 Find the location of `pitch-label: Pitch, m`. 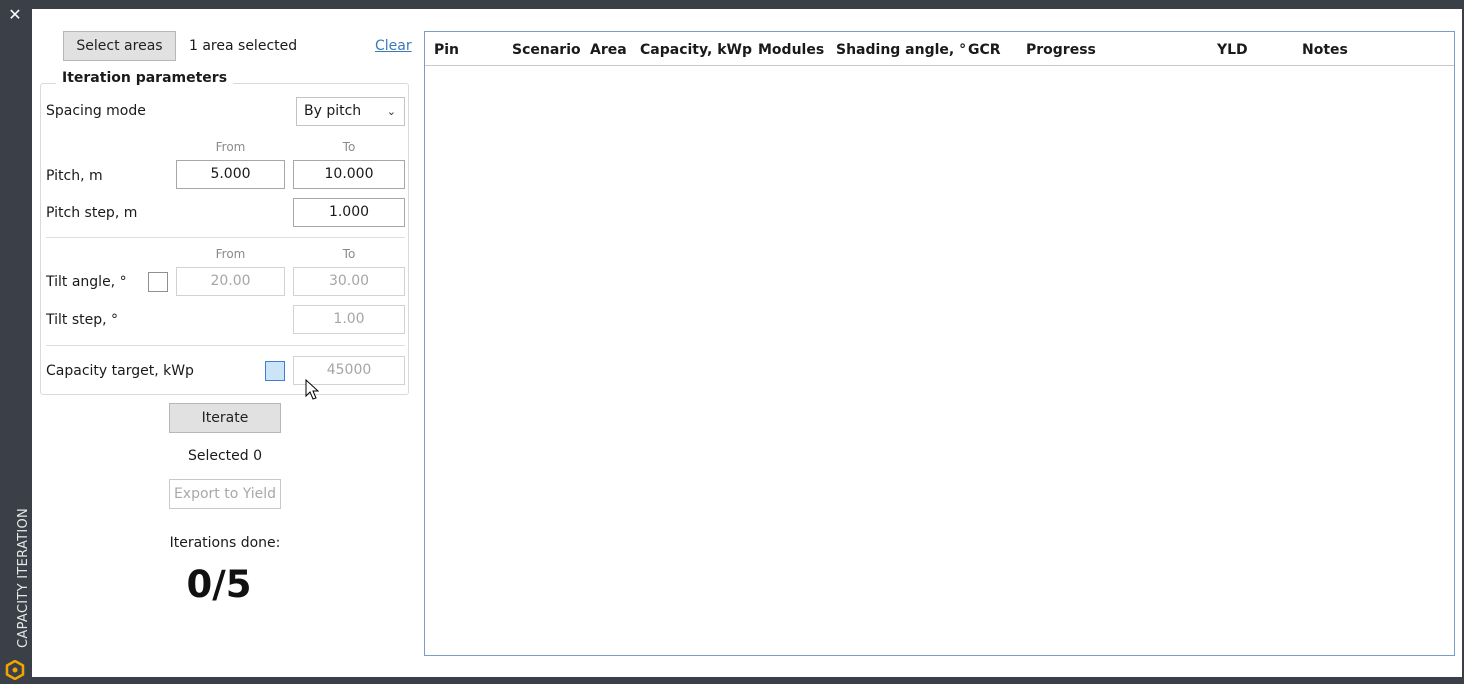

pitch-label: Pitch, m is located at coordinates (74, 176).